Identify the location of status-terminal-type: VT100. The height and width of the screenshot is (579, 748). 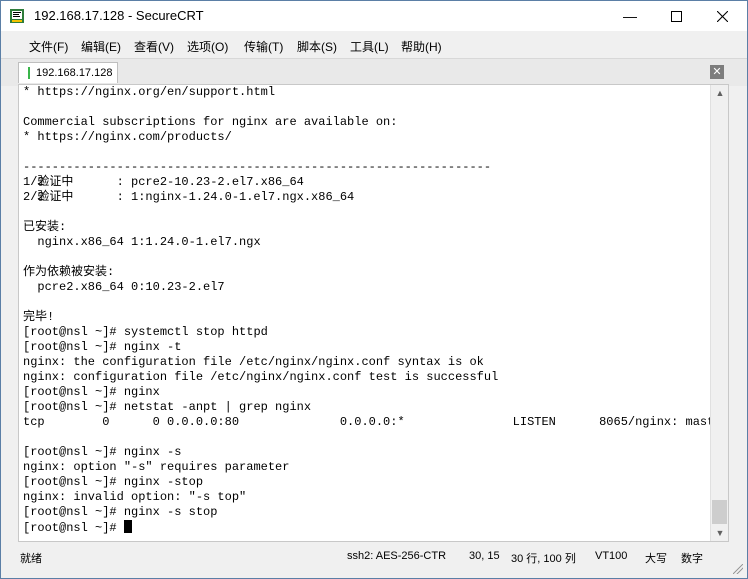
(611, 556).